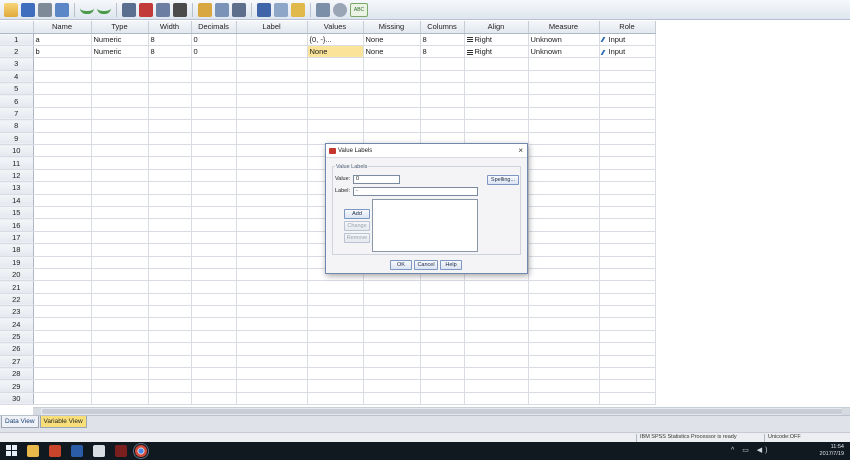 Image resolution: width=850 pixels, height=460 pixels. I want to click on row-number: 16, so click(17, 225).